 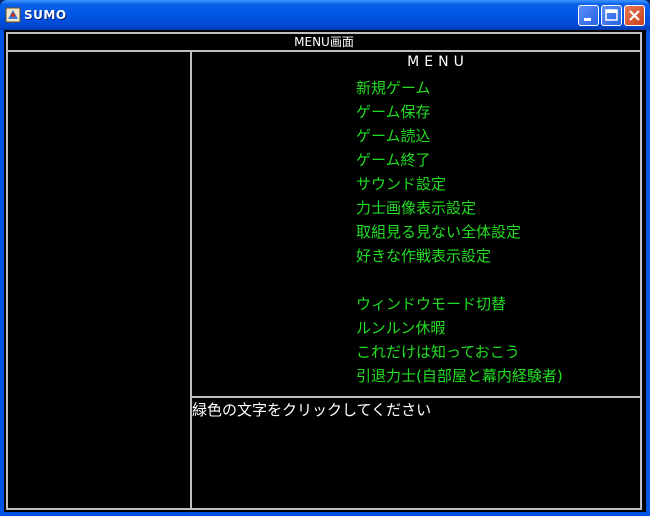 What do you see at coordinates (459, 328) in the screenshot?
I see `menu-item-vacation: ルンルン休暇` at bounding box center [459, 328].